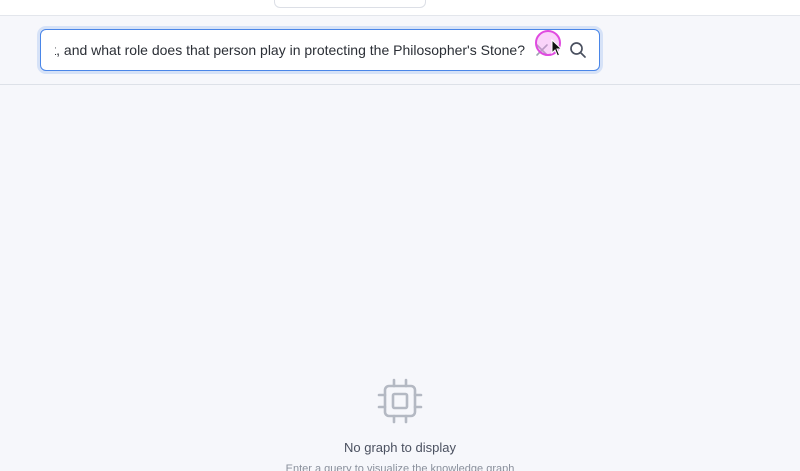  What do you see at coordinates (399, 447) in the screenshot?
I see `empty-state-title: No graph to display` at bounding box center [399, 447].